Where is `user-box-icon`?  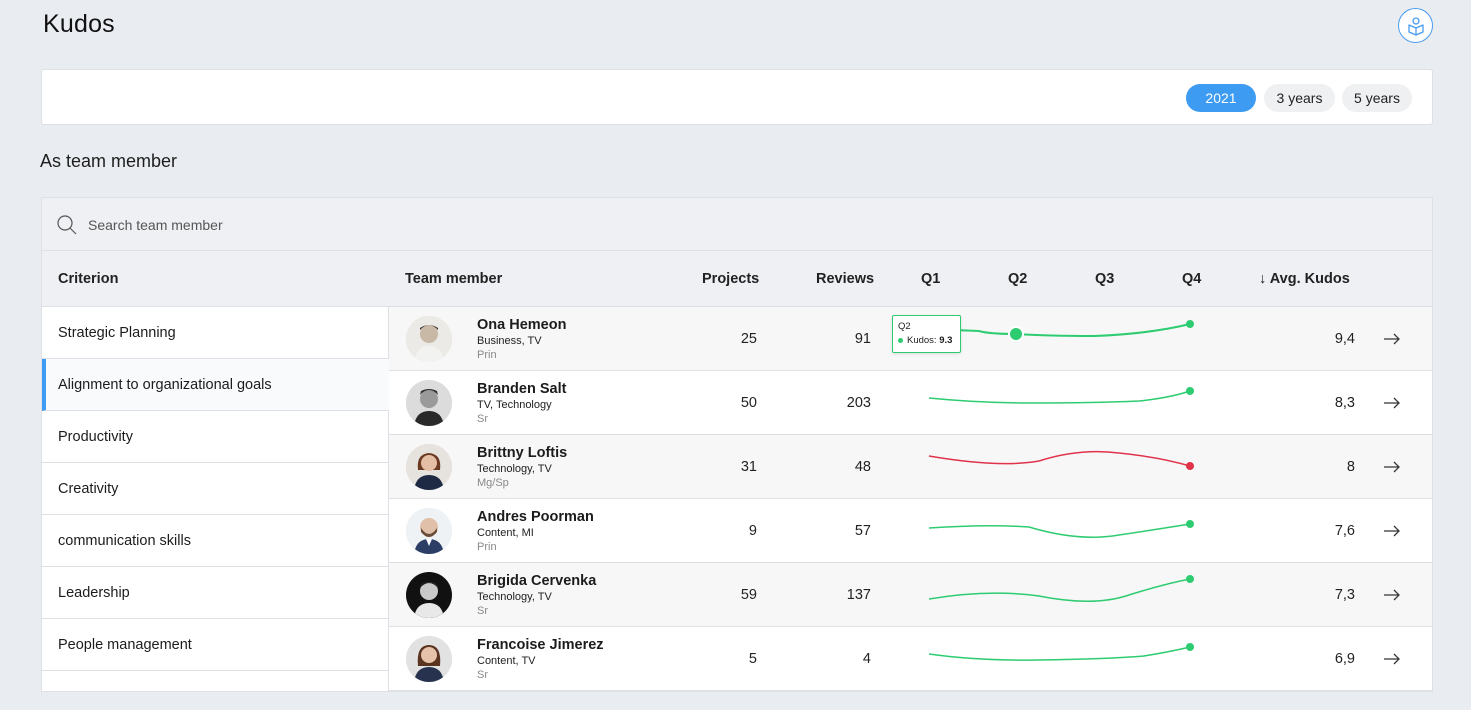
user-box-icon is located at coordinates (1415, 26).